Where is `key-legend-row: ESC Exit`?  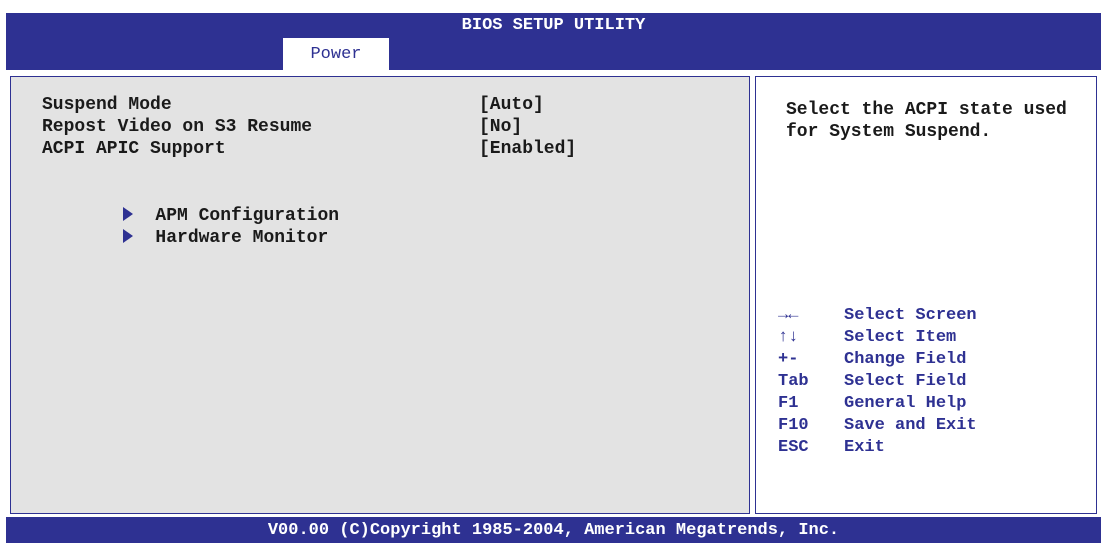
key-legend-row: ESC Exit is located at coordinates (831, 448).